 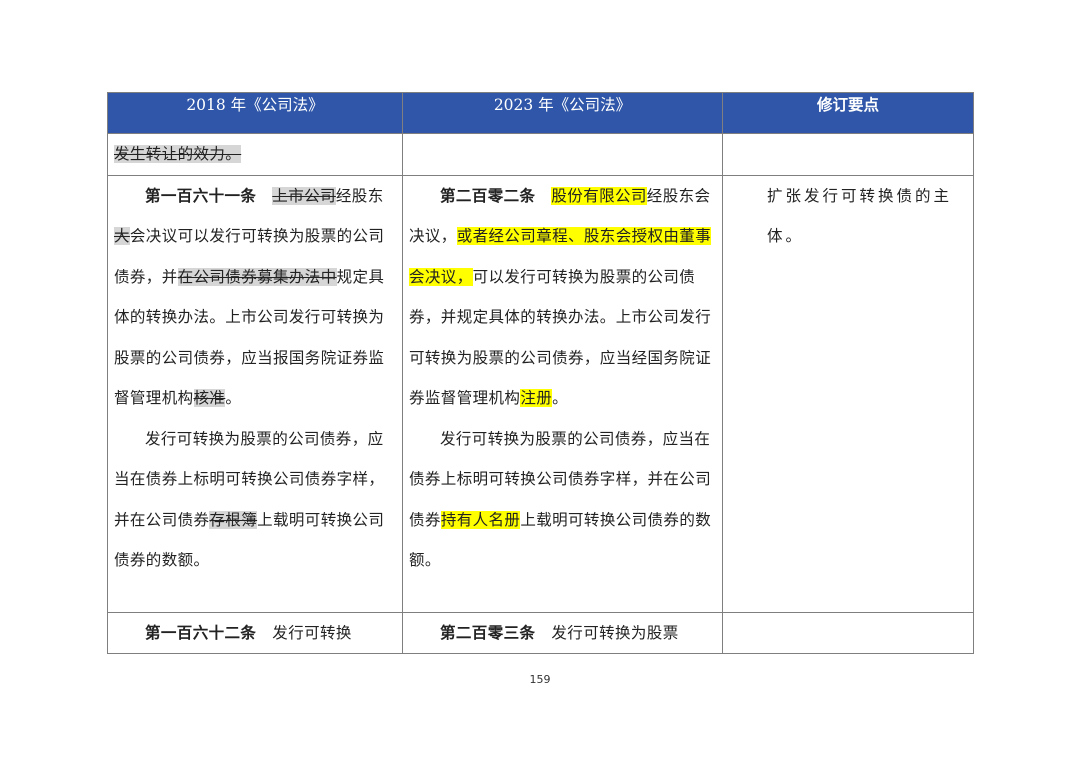 I want to click on deleted-text: 核准, so click(x=209, y=398).